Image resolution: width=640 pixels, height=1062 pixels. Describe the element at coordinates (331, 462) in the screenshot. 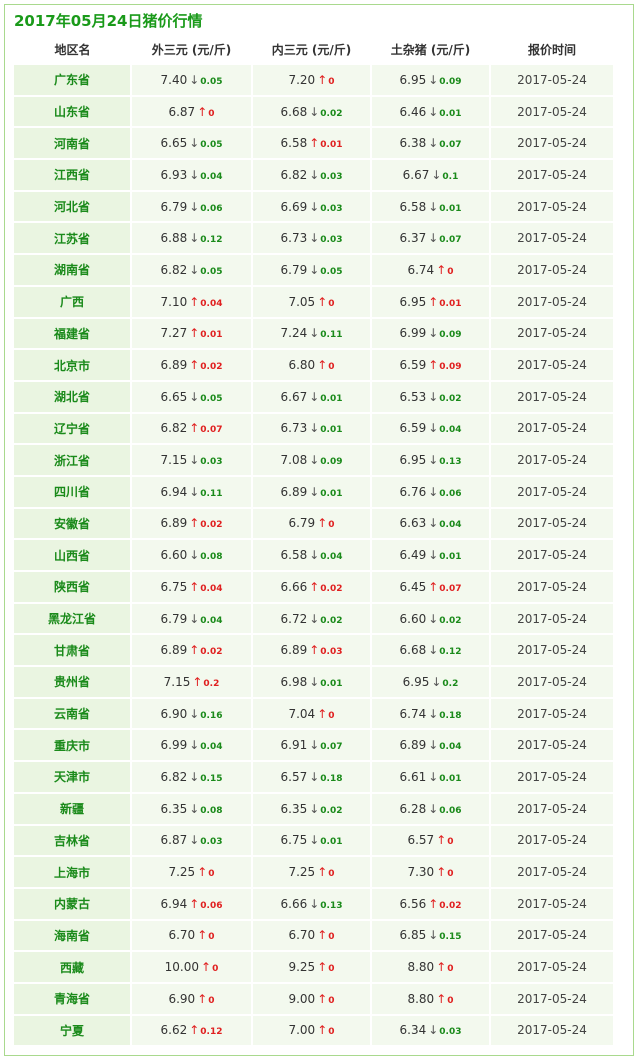

I see `price-change: 0.09` at that location.